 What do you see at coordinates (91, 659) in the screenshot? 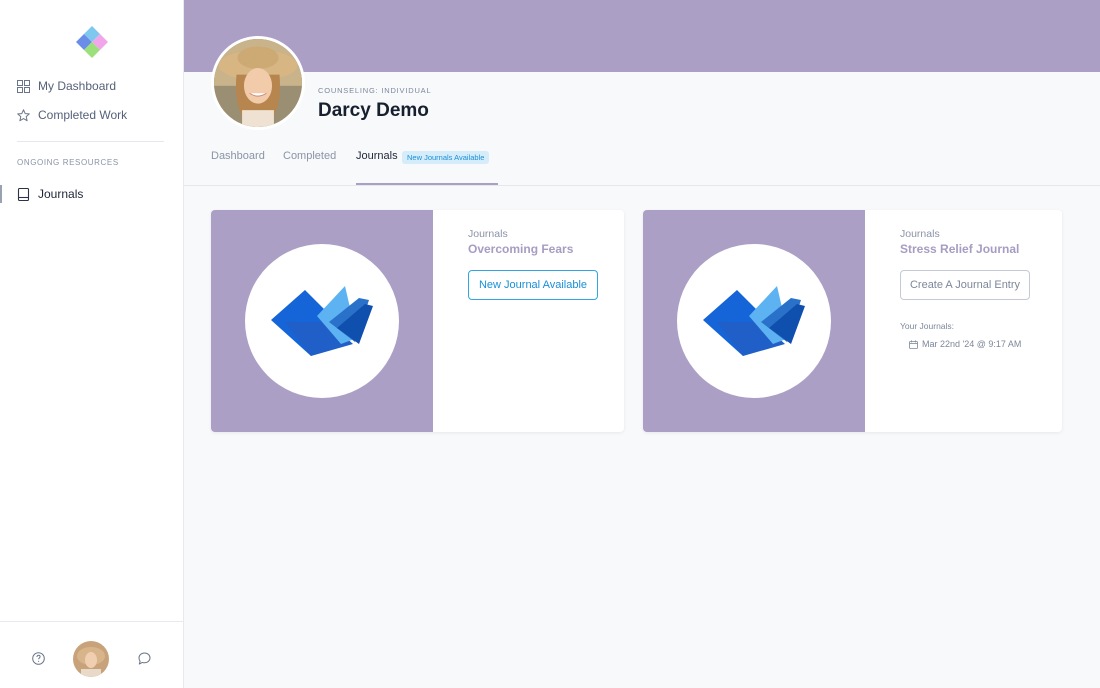
I see `user-avatar` at bounding box center [91, 659].